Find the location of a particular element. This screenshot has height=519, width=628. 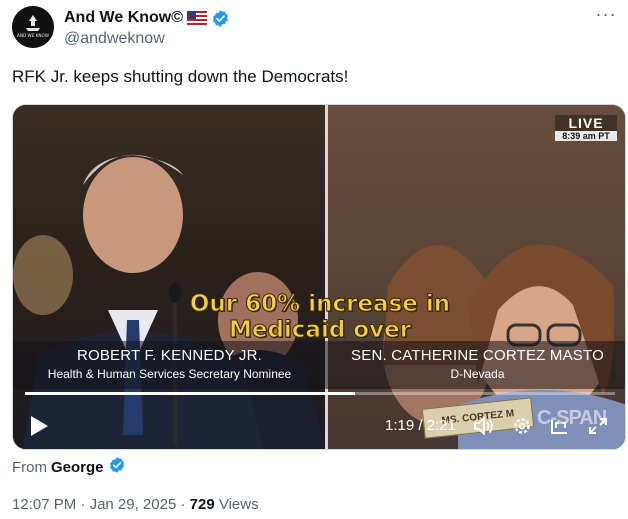

views-count: 729 is located at coordinates (202, 504).